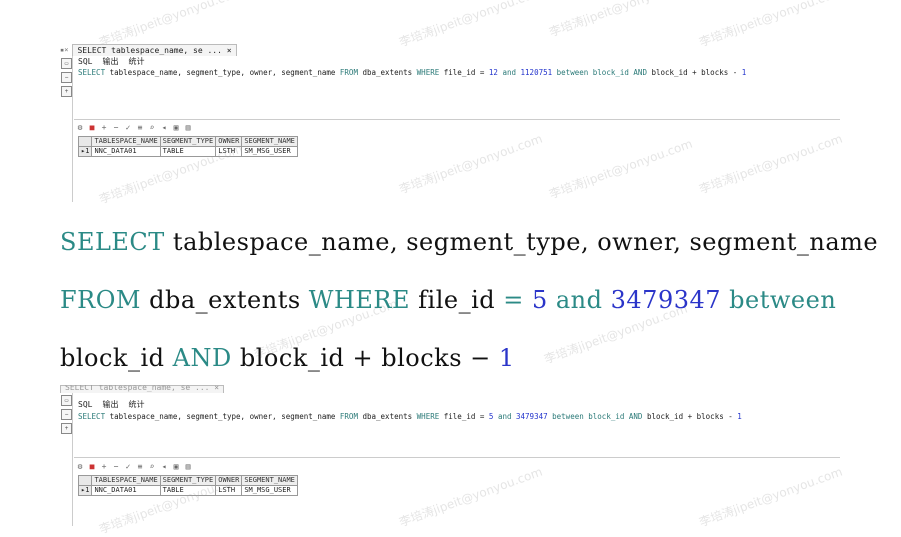 This screenshot has width=901, height=537. I want to click on sql-keyword: FROM, so click(348, 72).